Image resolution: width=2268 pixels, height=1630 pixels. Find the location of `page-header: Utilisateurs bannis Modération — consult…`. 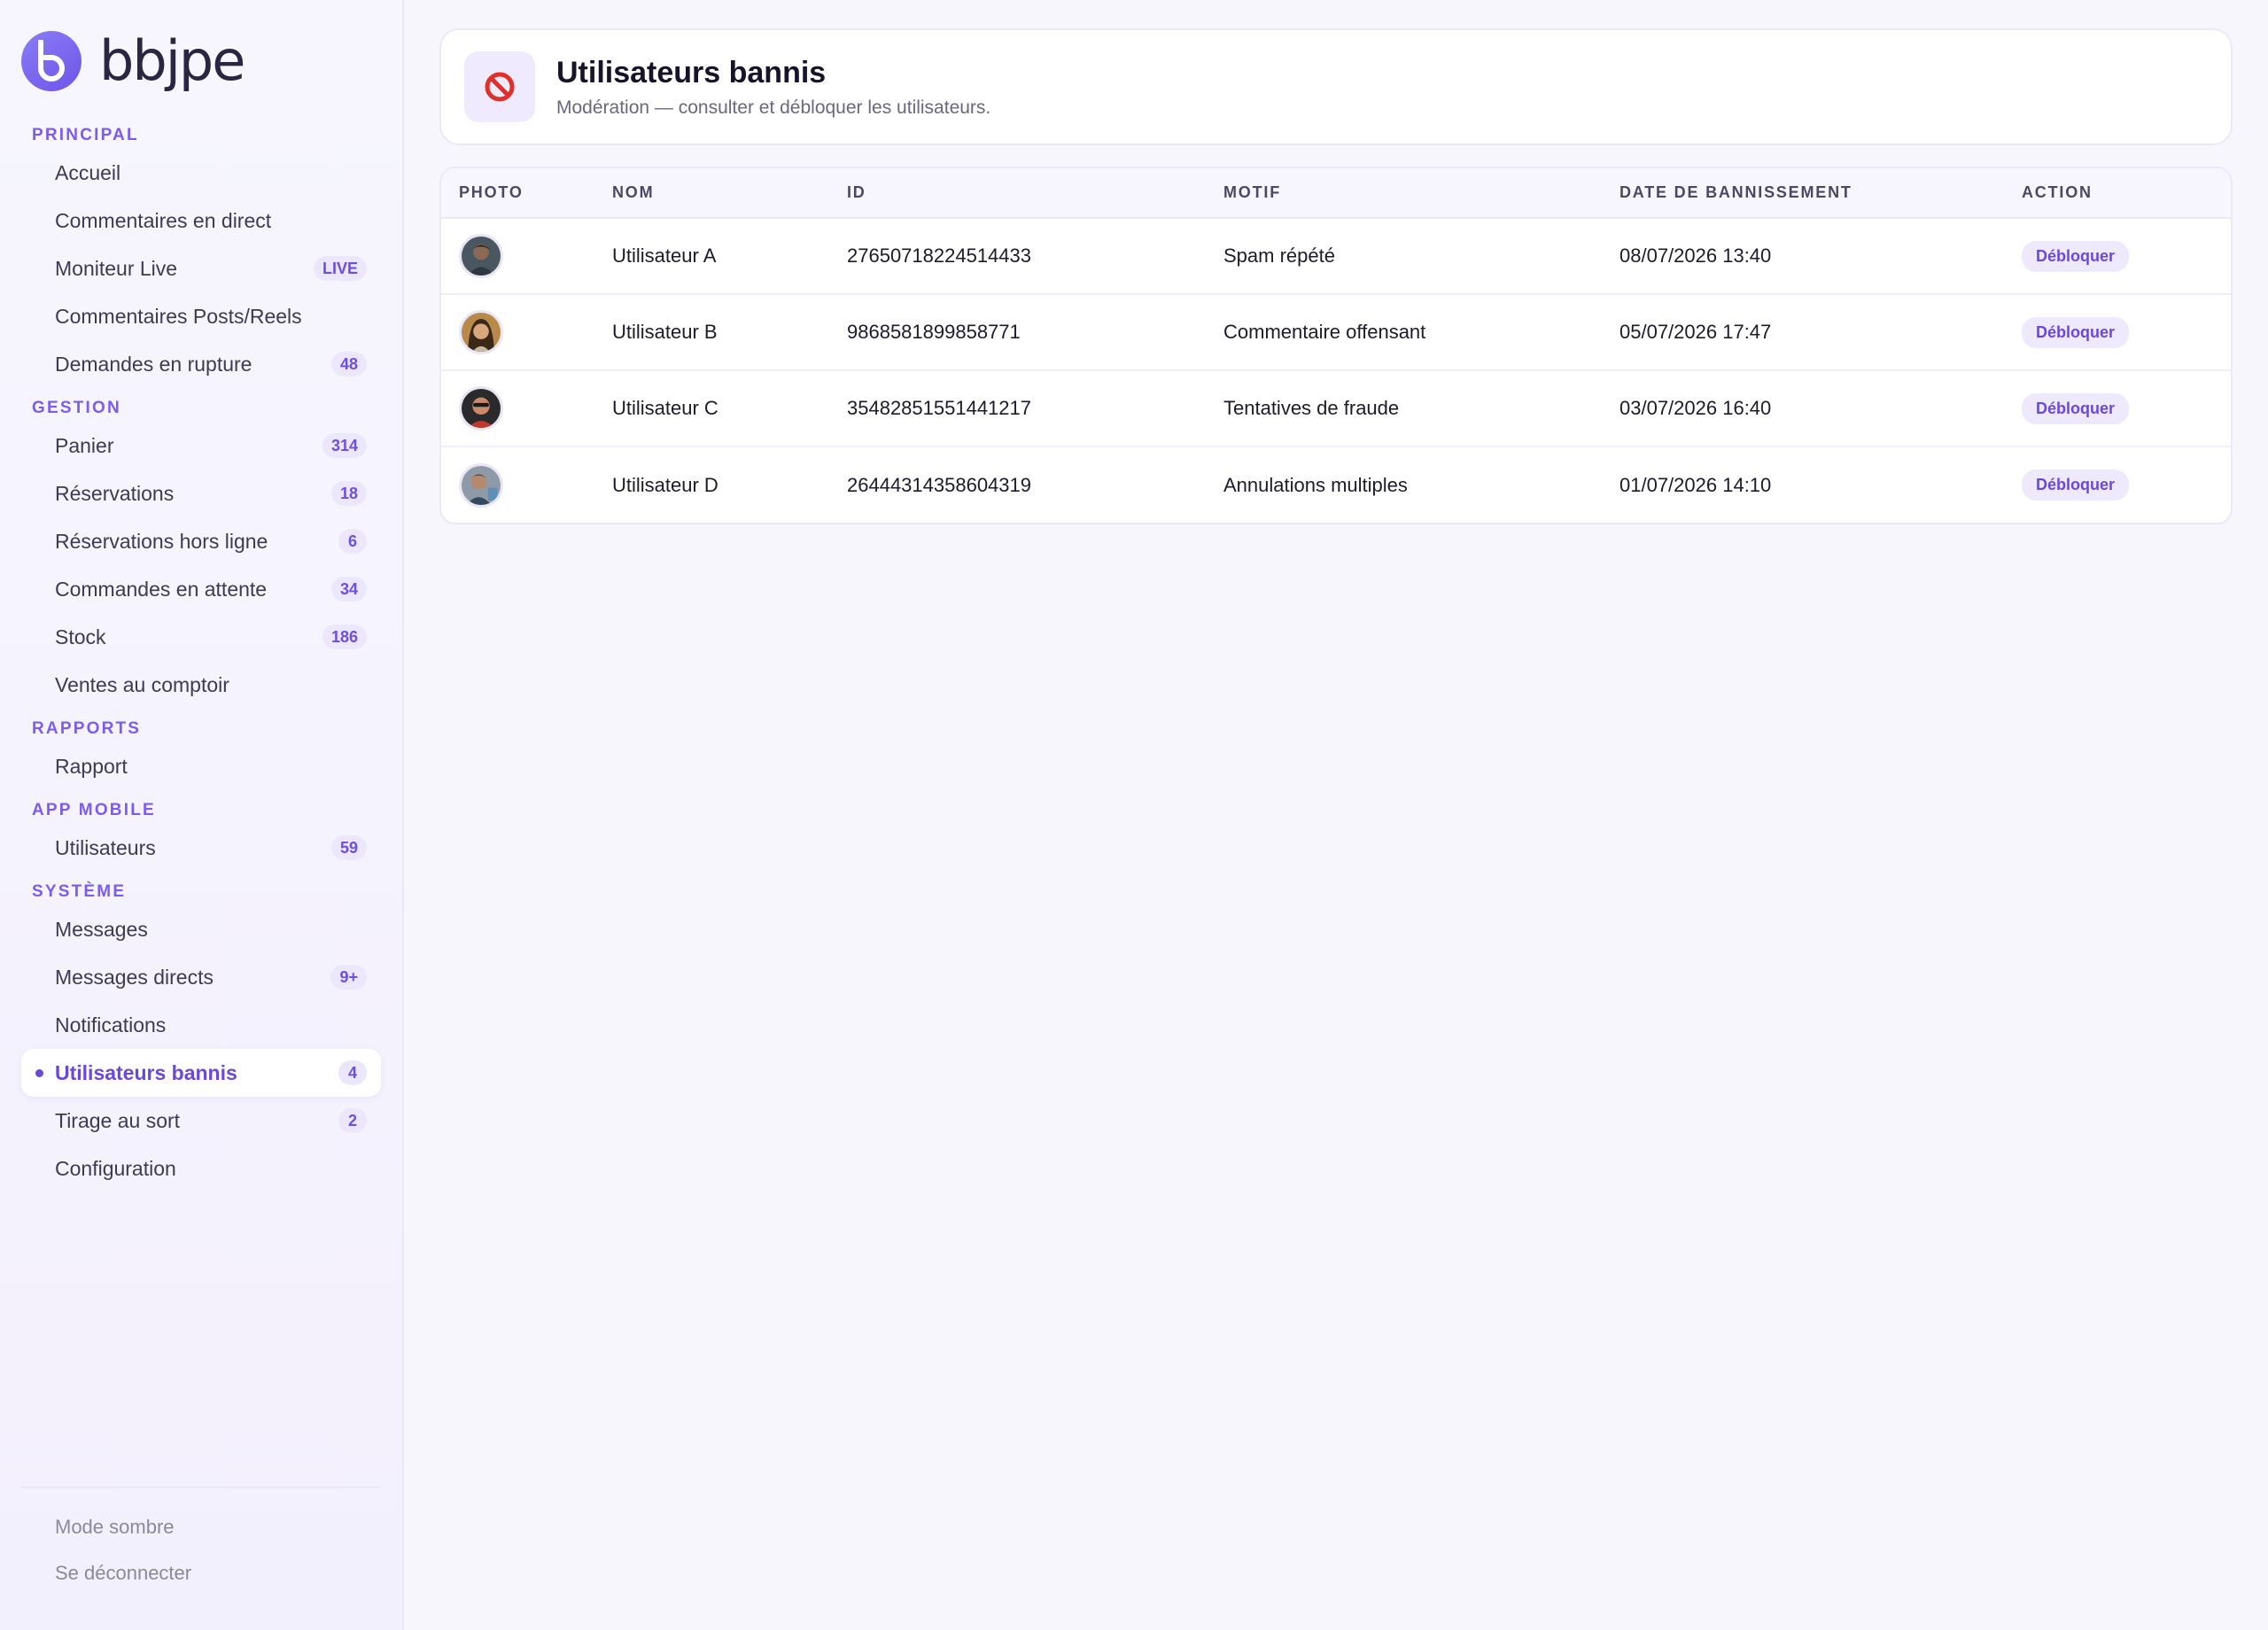

page-header: Utilisateurs bannis Modération — consult… is located at coordinates (1336, 86).